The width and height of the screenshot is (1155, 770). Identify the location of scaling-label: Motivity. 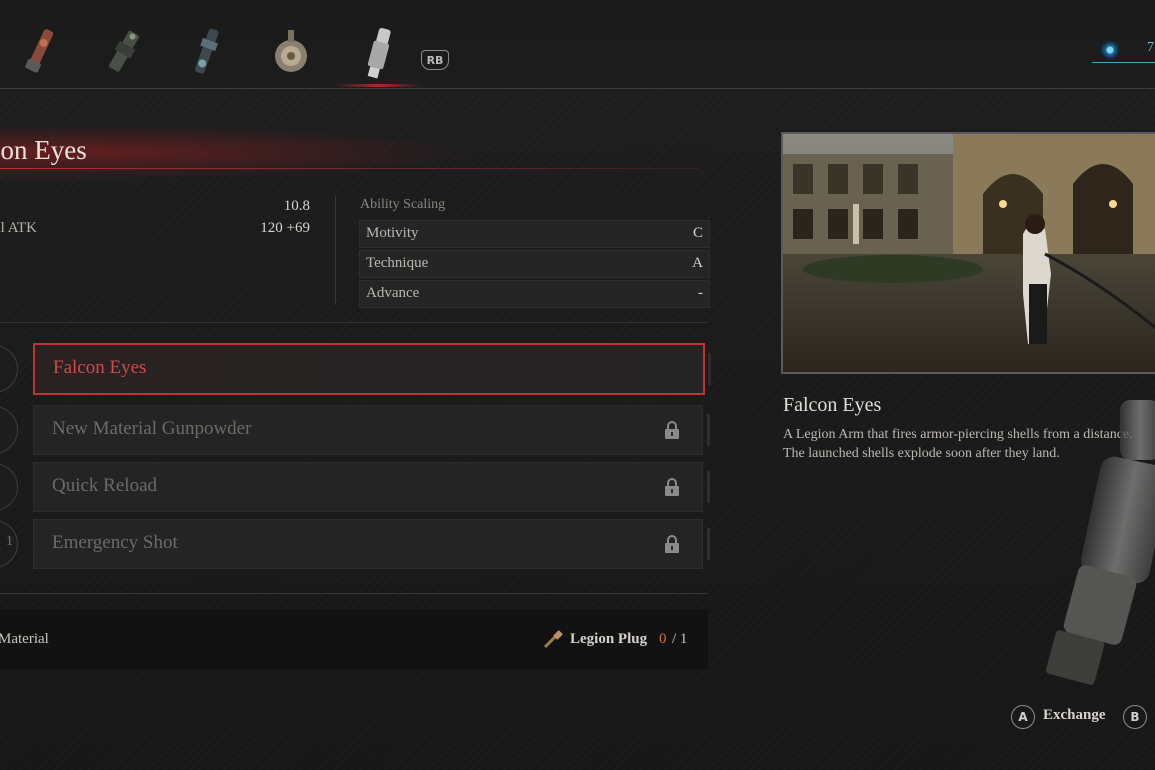
(392, 233).